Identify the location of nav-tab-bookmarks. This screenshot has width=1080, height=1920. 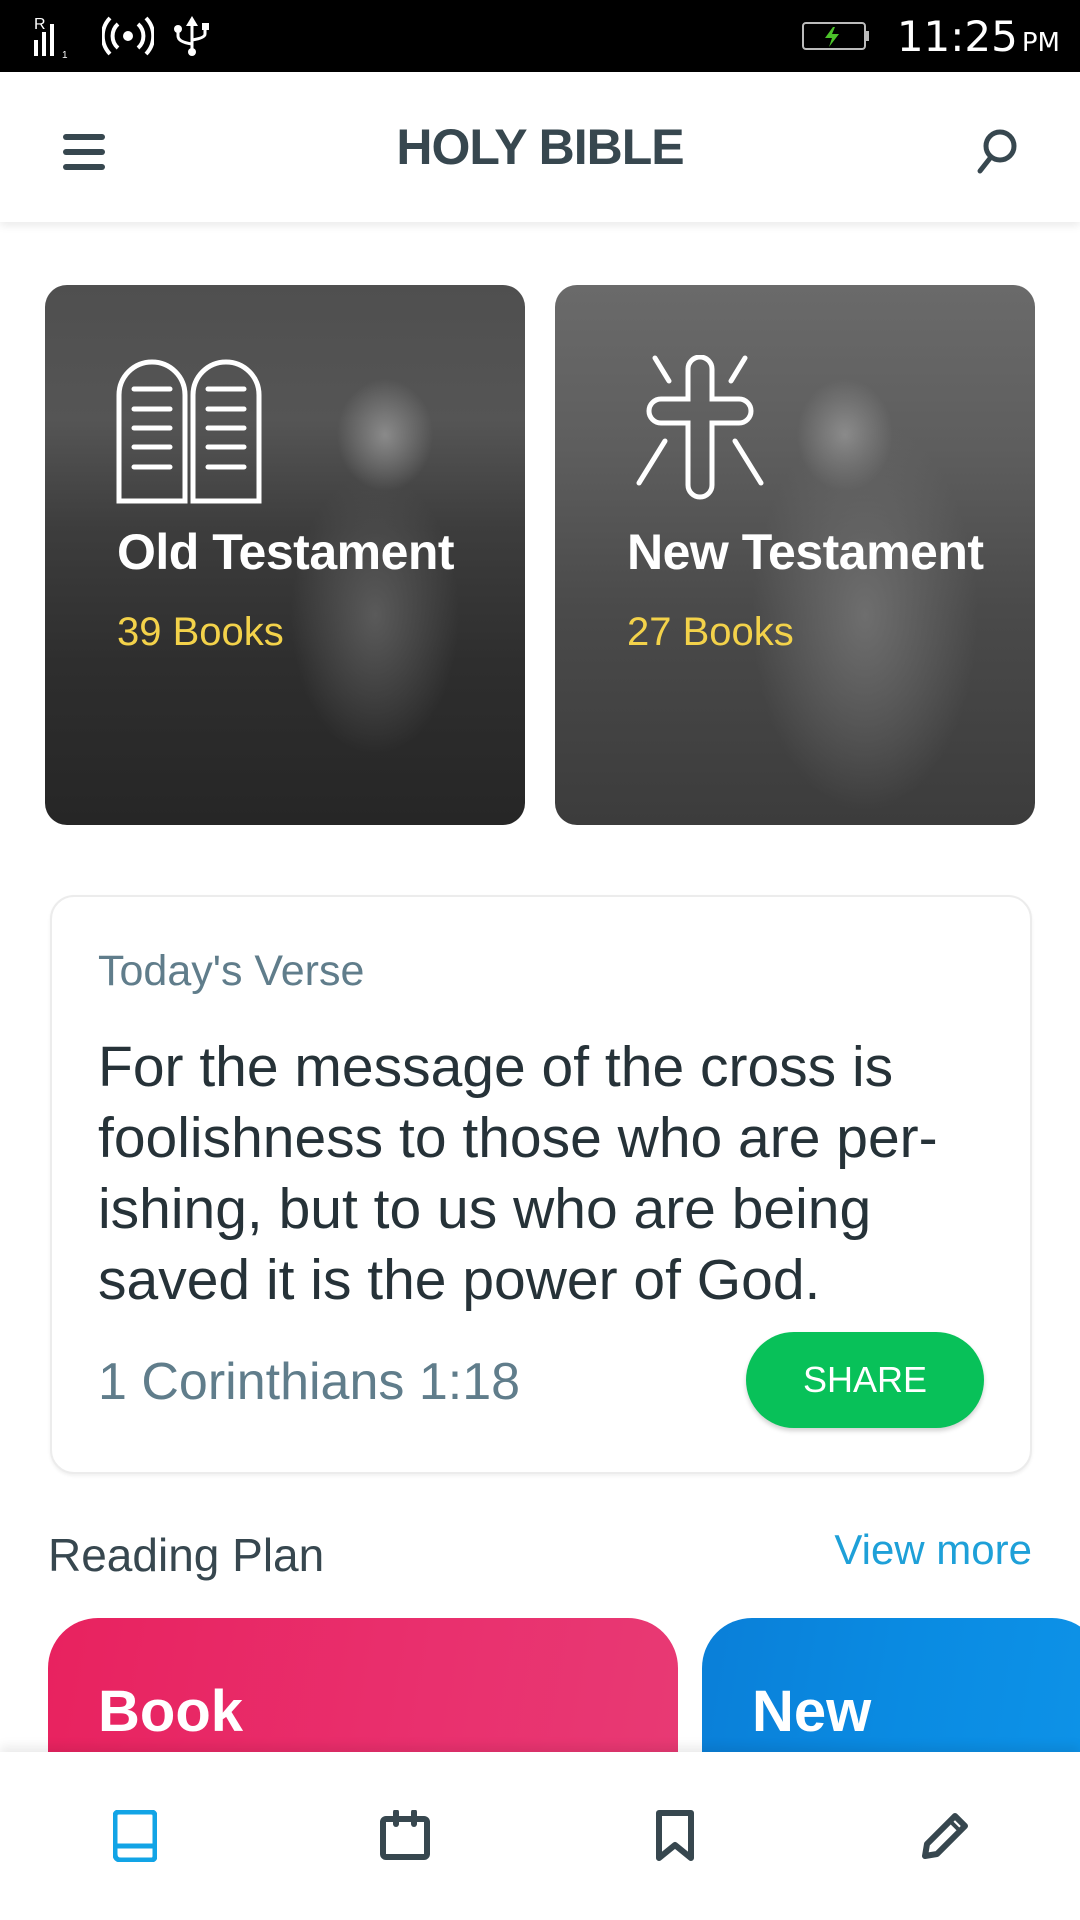
(675, 1836).